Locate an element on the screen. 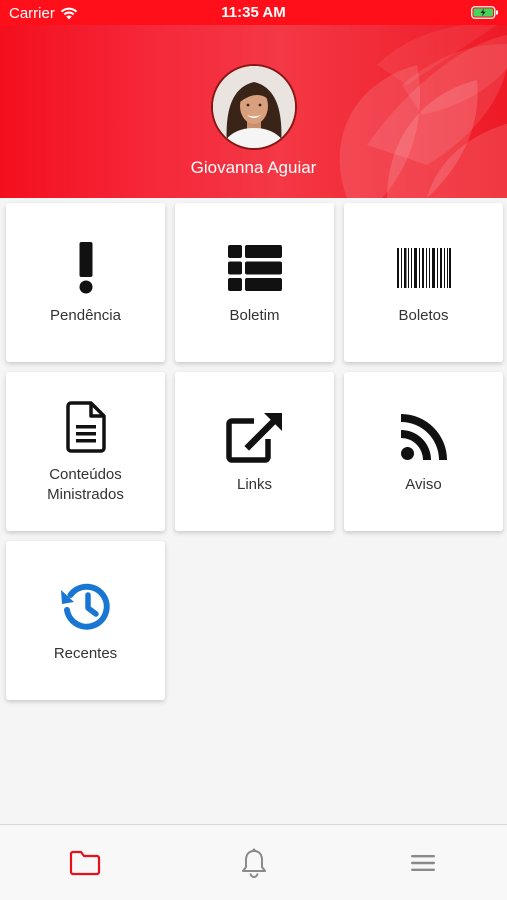  menu-card-recentes: Recentes is located at coordinates (85, 620).